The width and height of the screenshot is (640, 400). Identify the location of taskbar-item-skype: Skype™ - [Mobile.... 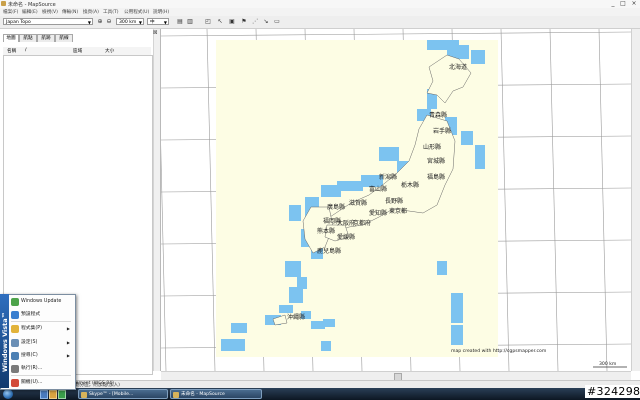
(123, 394).